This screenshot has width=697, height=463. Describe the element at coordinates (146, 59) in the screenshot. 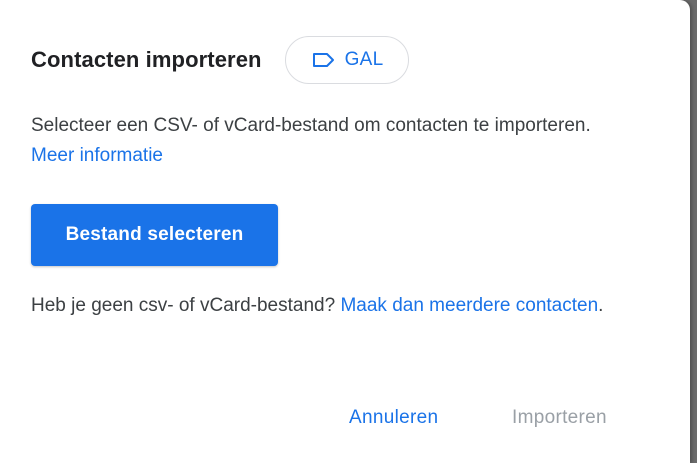

I see `dialog-title: Contacten importeren` at that location.